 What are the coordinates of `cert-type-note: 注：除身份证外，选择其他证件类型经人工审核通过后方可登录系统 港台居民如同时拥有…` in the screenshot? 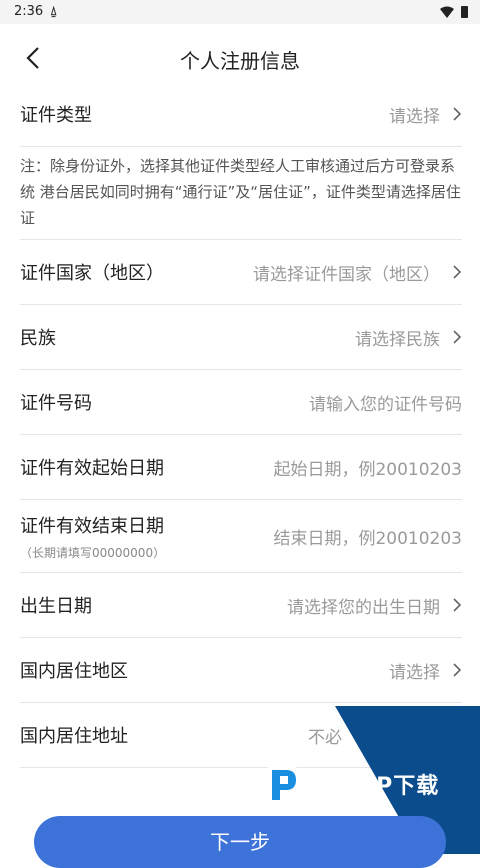 It's located at (241, 193).